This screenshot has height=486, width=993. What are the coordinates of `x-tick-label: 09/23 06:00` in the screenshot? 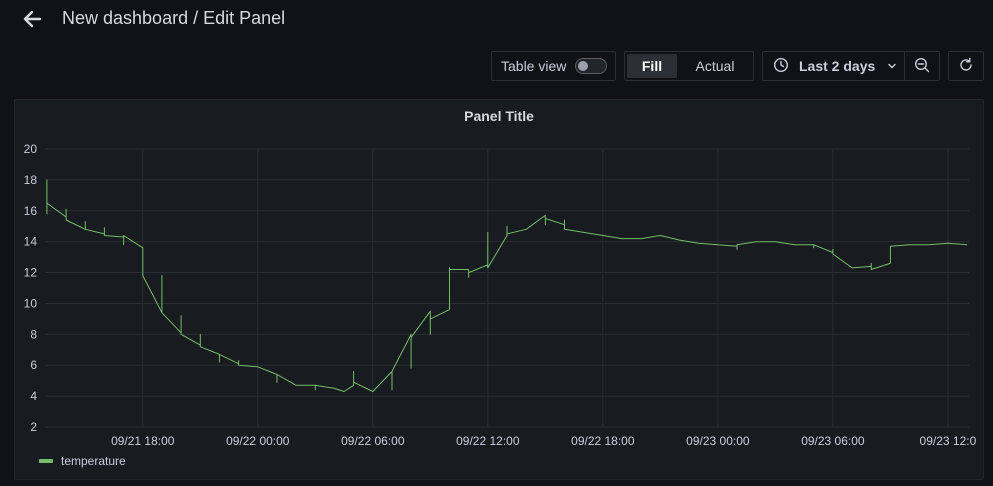 It's located at (833, 441).